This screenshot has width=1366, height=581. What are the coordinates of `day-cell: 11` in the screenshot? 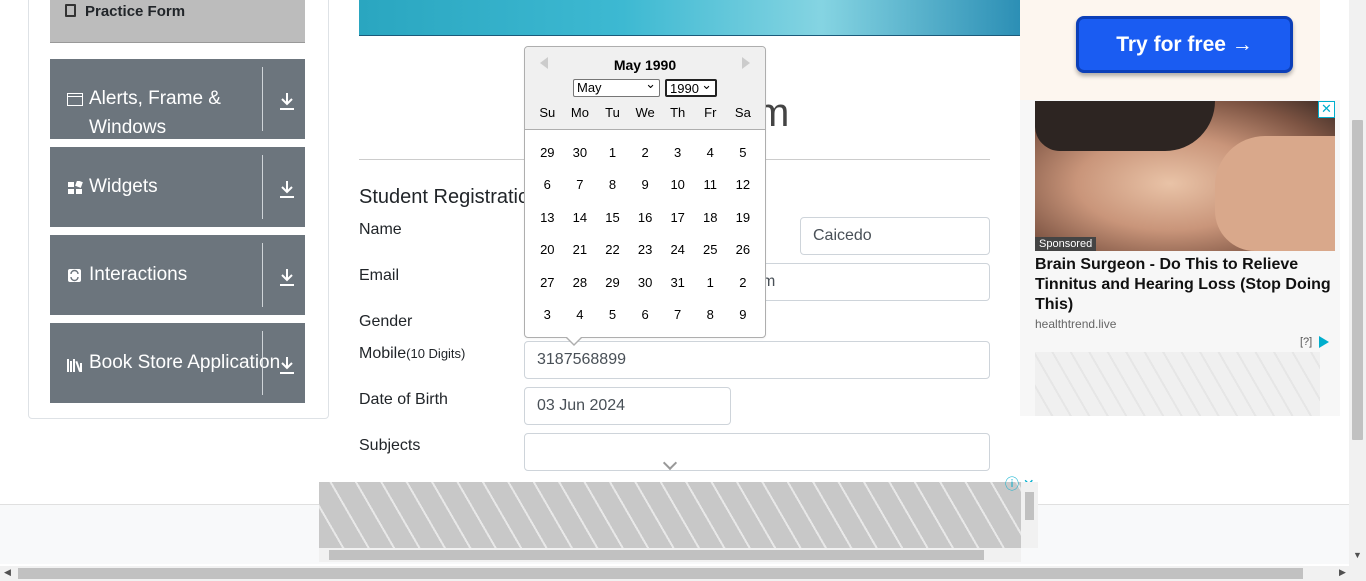 It's located at (710, 184).